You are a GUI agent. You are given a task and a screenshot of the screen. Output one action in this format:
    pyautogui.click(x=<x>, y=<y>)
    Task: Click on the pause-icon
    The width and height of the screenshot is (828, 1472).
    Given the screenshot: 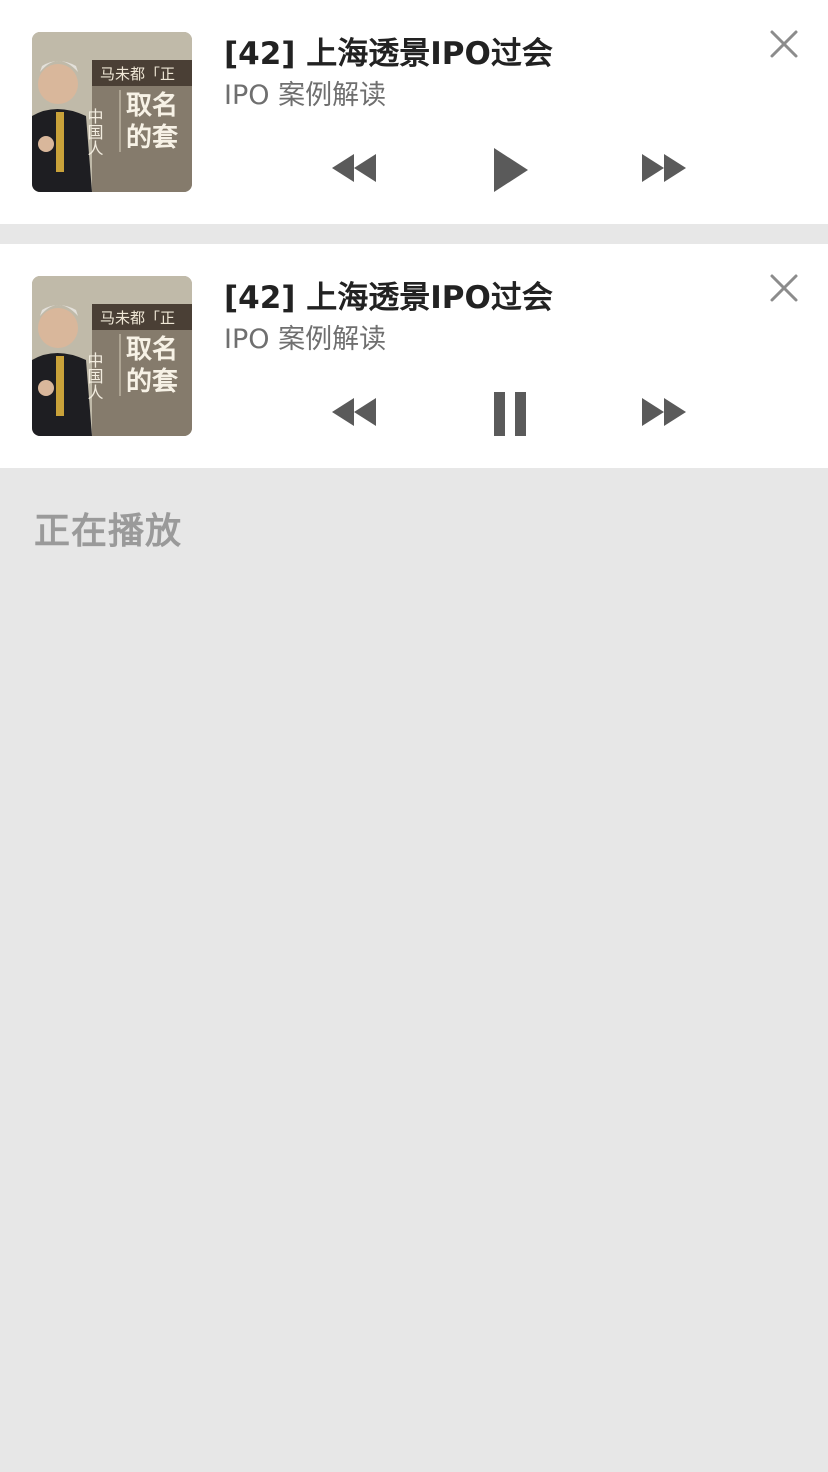 What is the action you would take?
    pyautogui.click(x=510, y=414)
    